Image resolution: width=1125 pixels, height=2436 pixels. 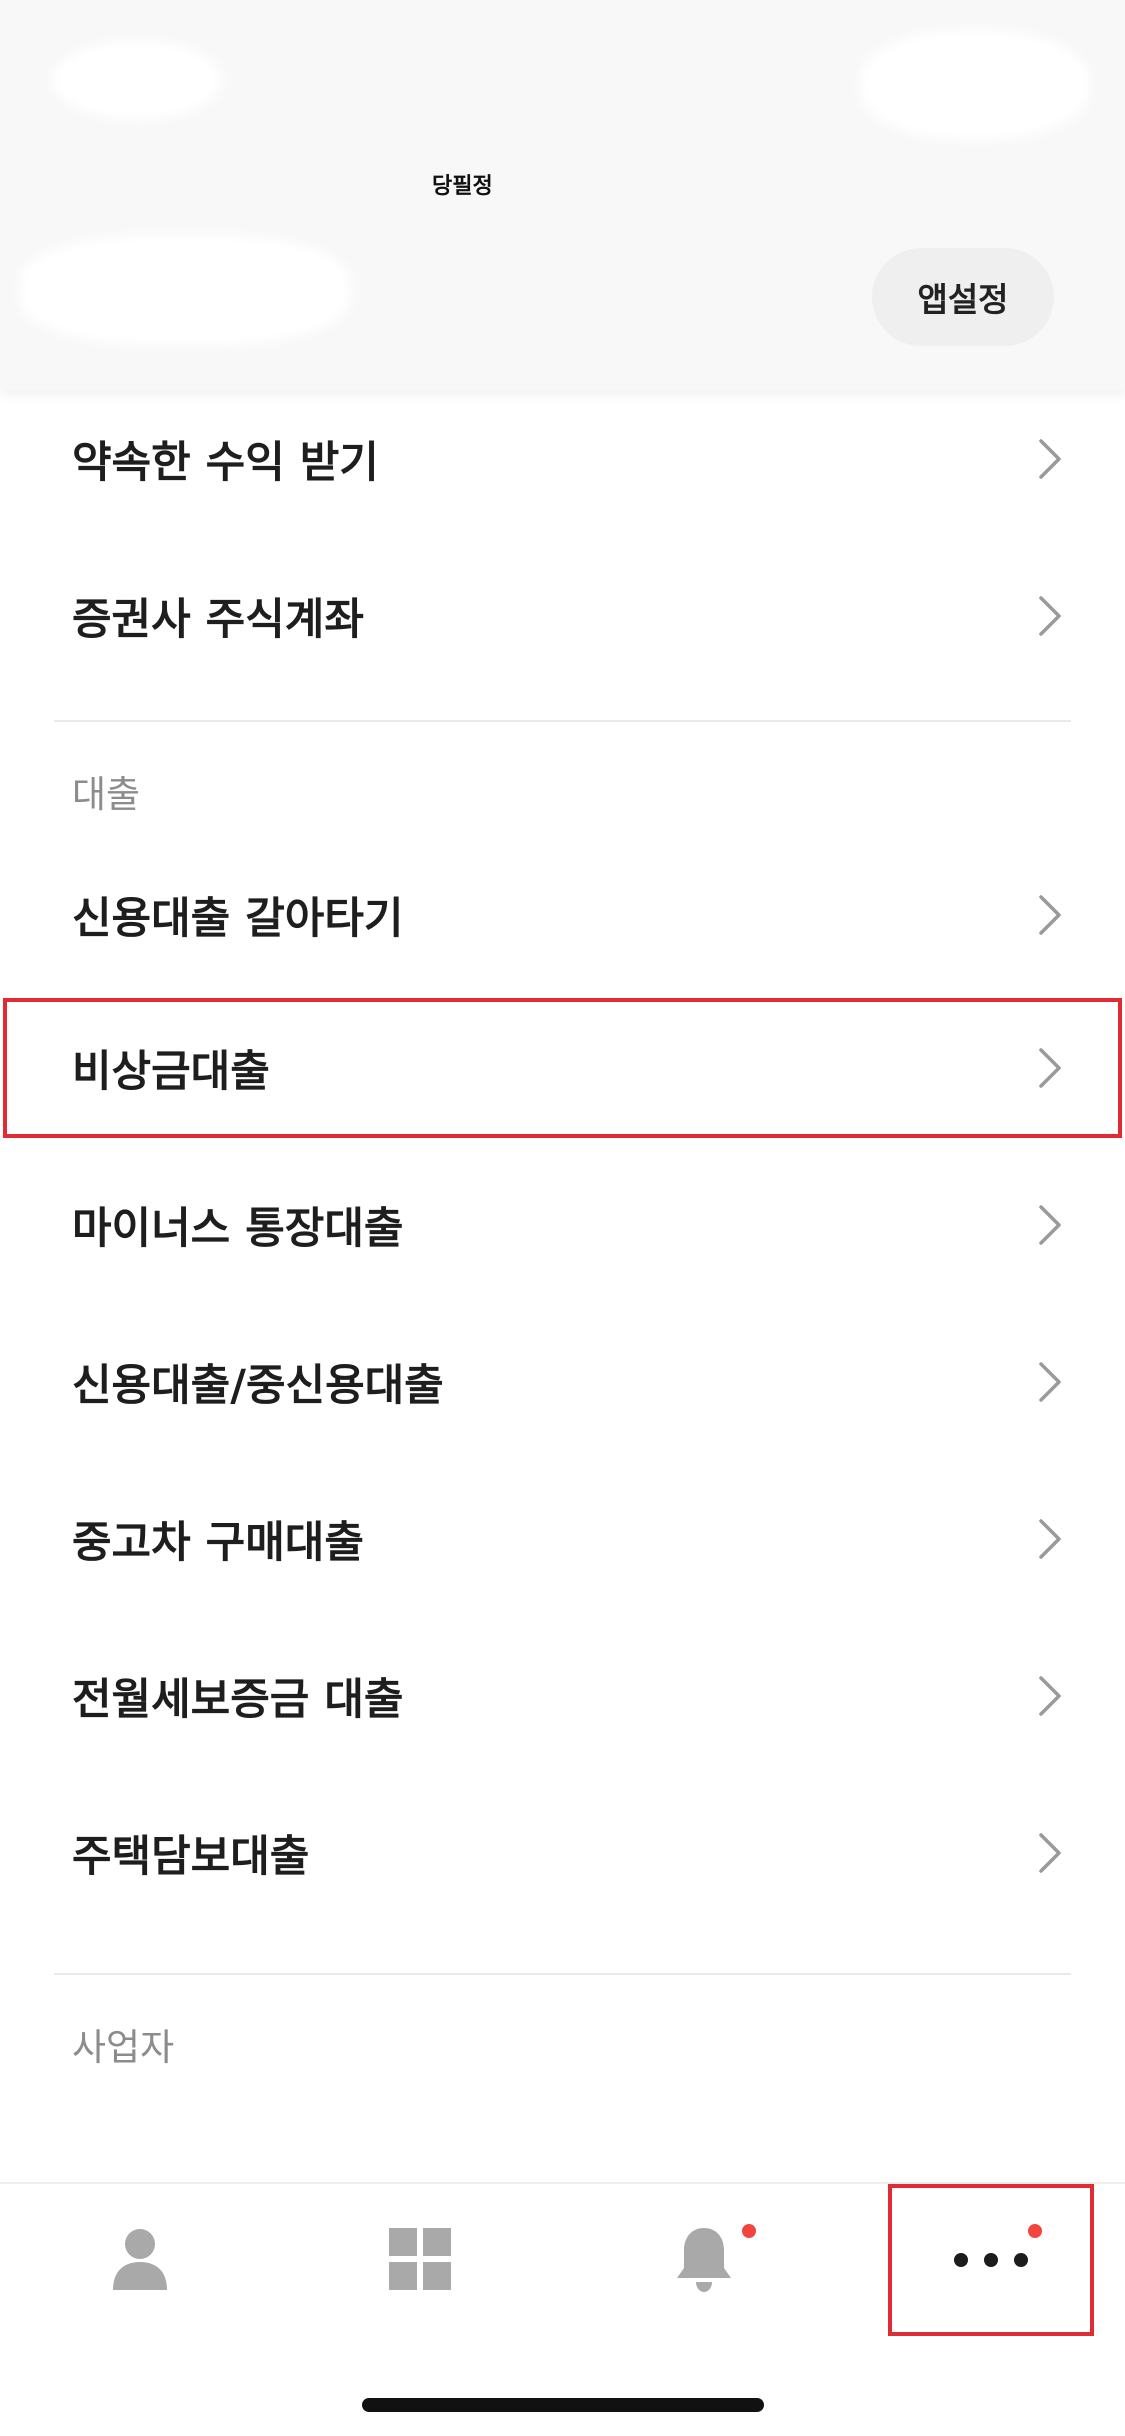 What do you see at coordinates (562, 1224) in the screenshot?
I see `menu-item-minus-account-loan: 마이너스 통장대출` at bounding box center [562, 1224].